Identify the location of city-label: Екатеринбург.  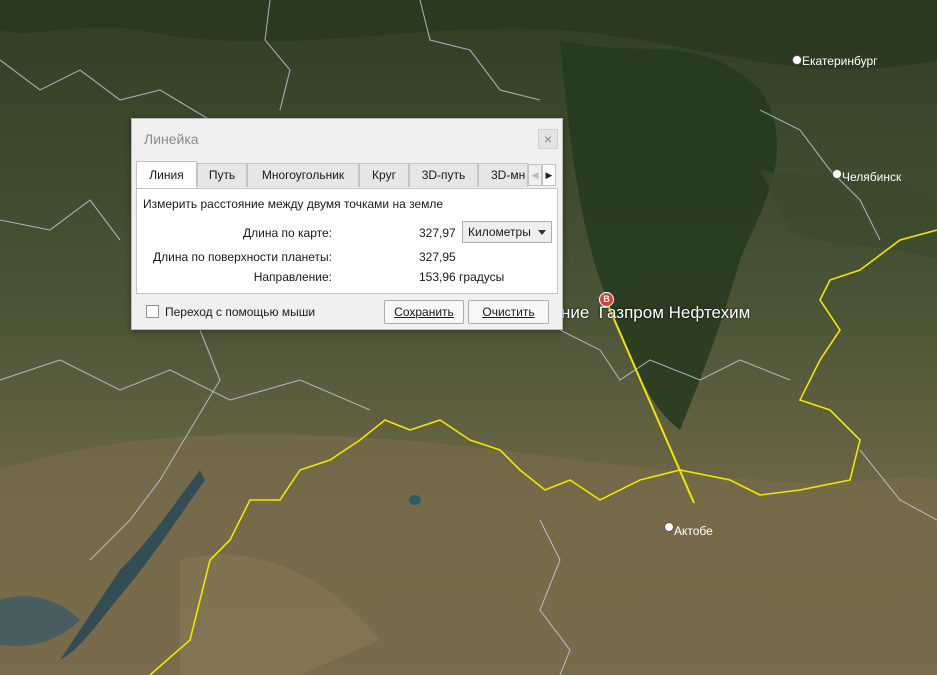
(840, 61).